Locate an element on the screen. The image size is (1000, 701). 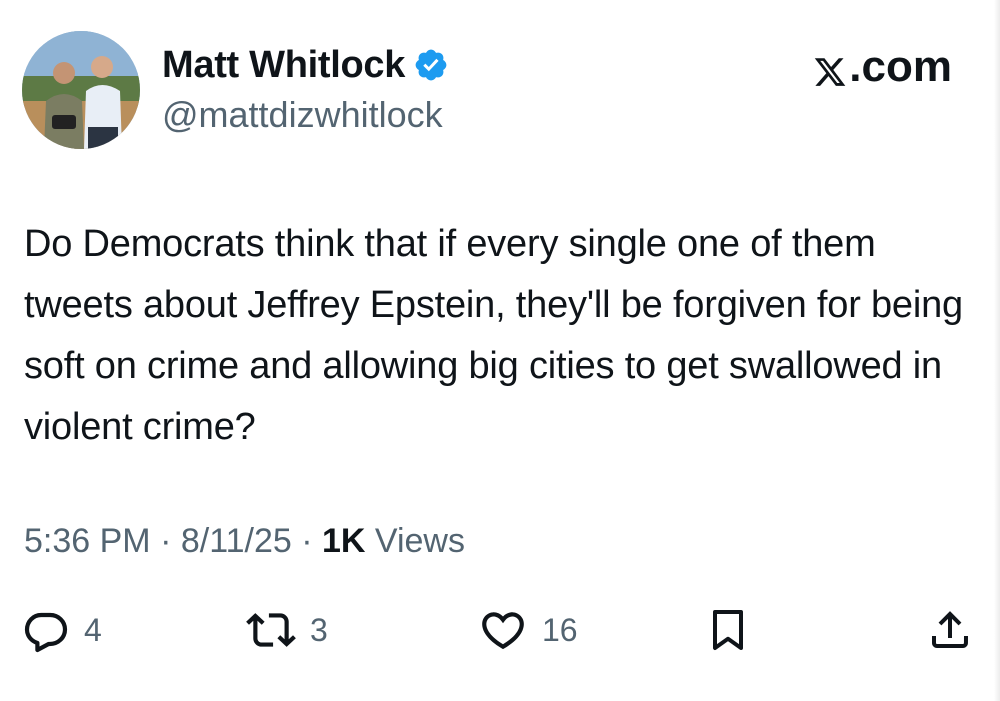
retweet-count: 3 is located at coordinates (319, 629).